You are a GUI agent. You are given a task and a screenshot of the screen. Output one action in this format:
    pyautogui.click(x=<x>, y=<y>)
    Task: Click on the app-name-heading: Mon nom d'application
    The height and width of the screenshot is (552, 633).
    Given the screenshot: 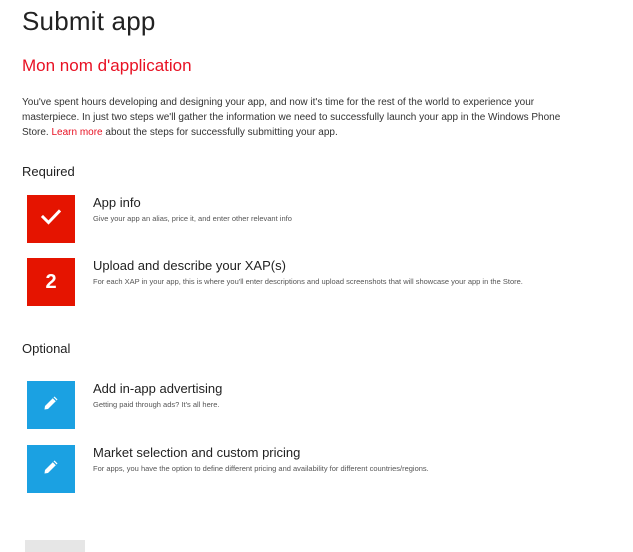 What is the action you would take?
    pyautogui.click(x=107, y=65)
    